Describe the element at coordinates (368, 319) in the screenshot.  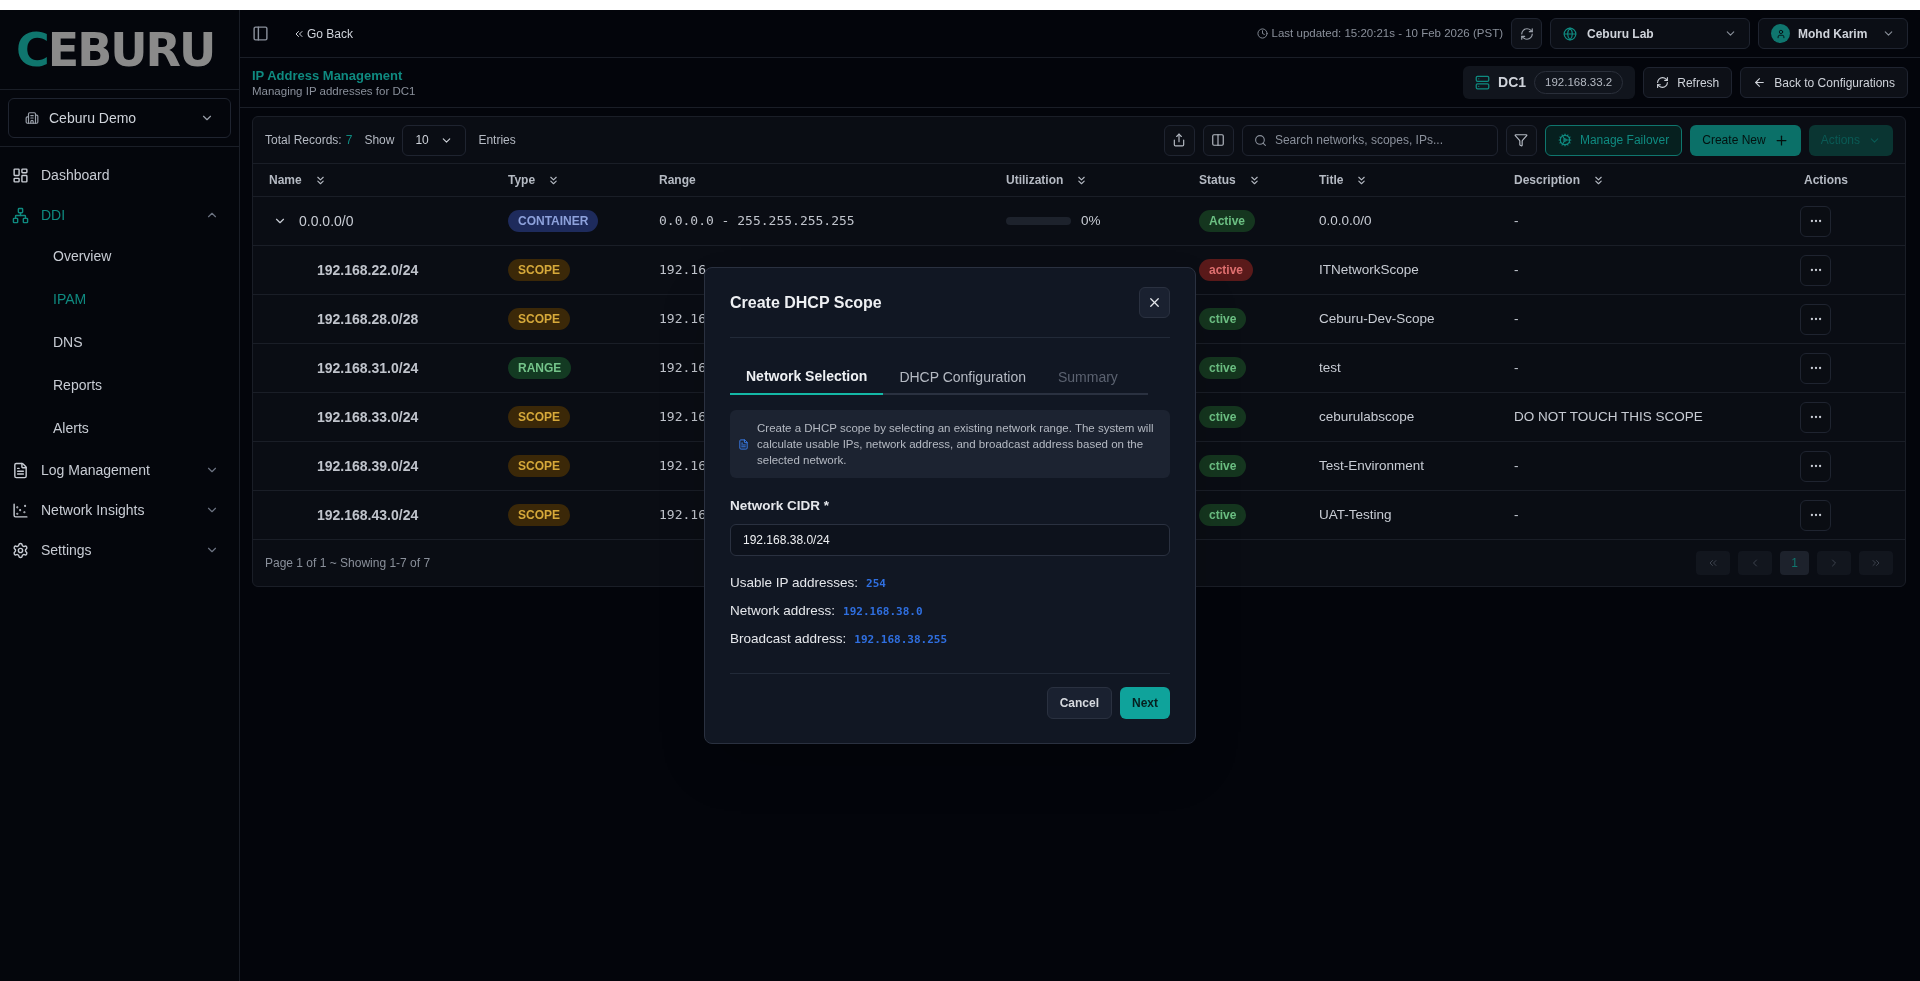
I see `network-name: 192.168.28.0/28` at that location.